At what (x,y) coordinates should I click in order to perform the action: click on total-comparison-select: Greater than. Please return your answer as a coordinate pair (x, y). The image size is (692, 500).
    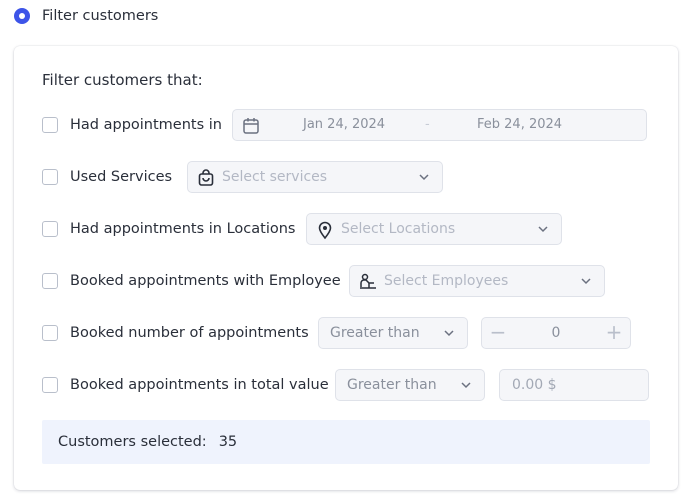
    Looking at the image, I should click on (410, 385).